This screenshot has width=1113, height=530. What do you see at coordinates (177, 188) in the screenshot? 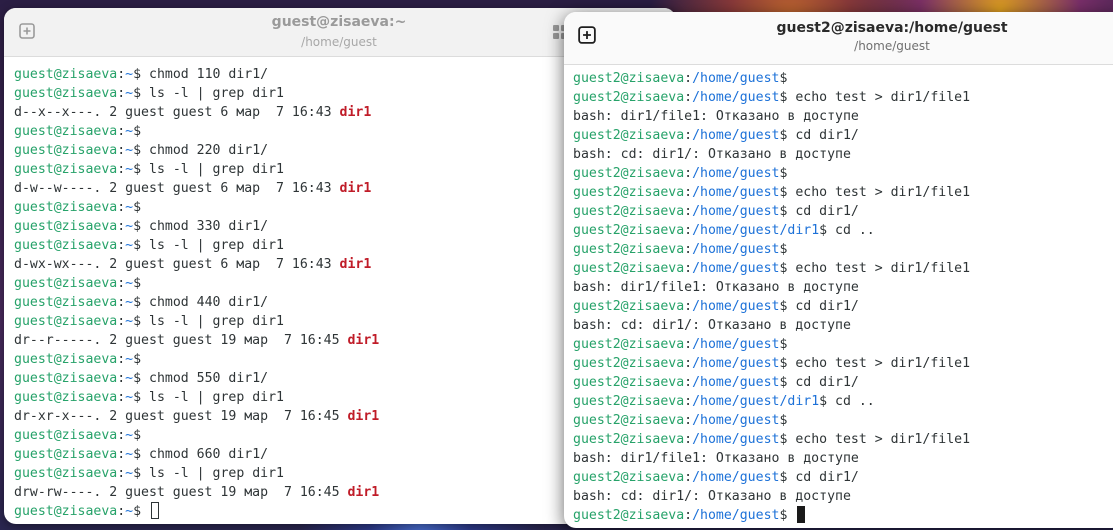
I see `ls-output: d-w--w----. 2 guest guest 6 мар 7 16:43` at bounding box center [177, 188].